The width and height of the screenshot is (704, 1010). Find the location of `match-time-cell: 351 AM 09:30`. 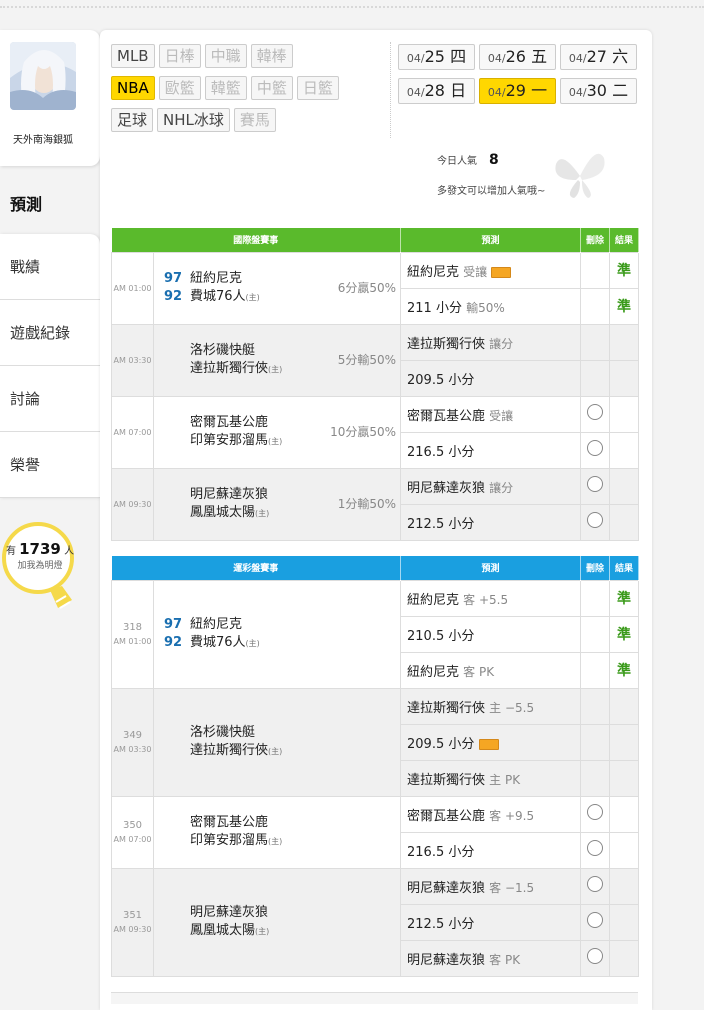

match-time-cell: 351 AM 09:30 is located at coordinates (132, 922).